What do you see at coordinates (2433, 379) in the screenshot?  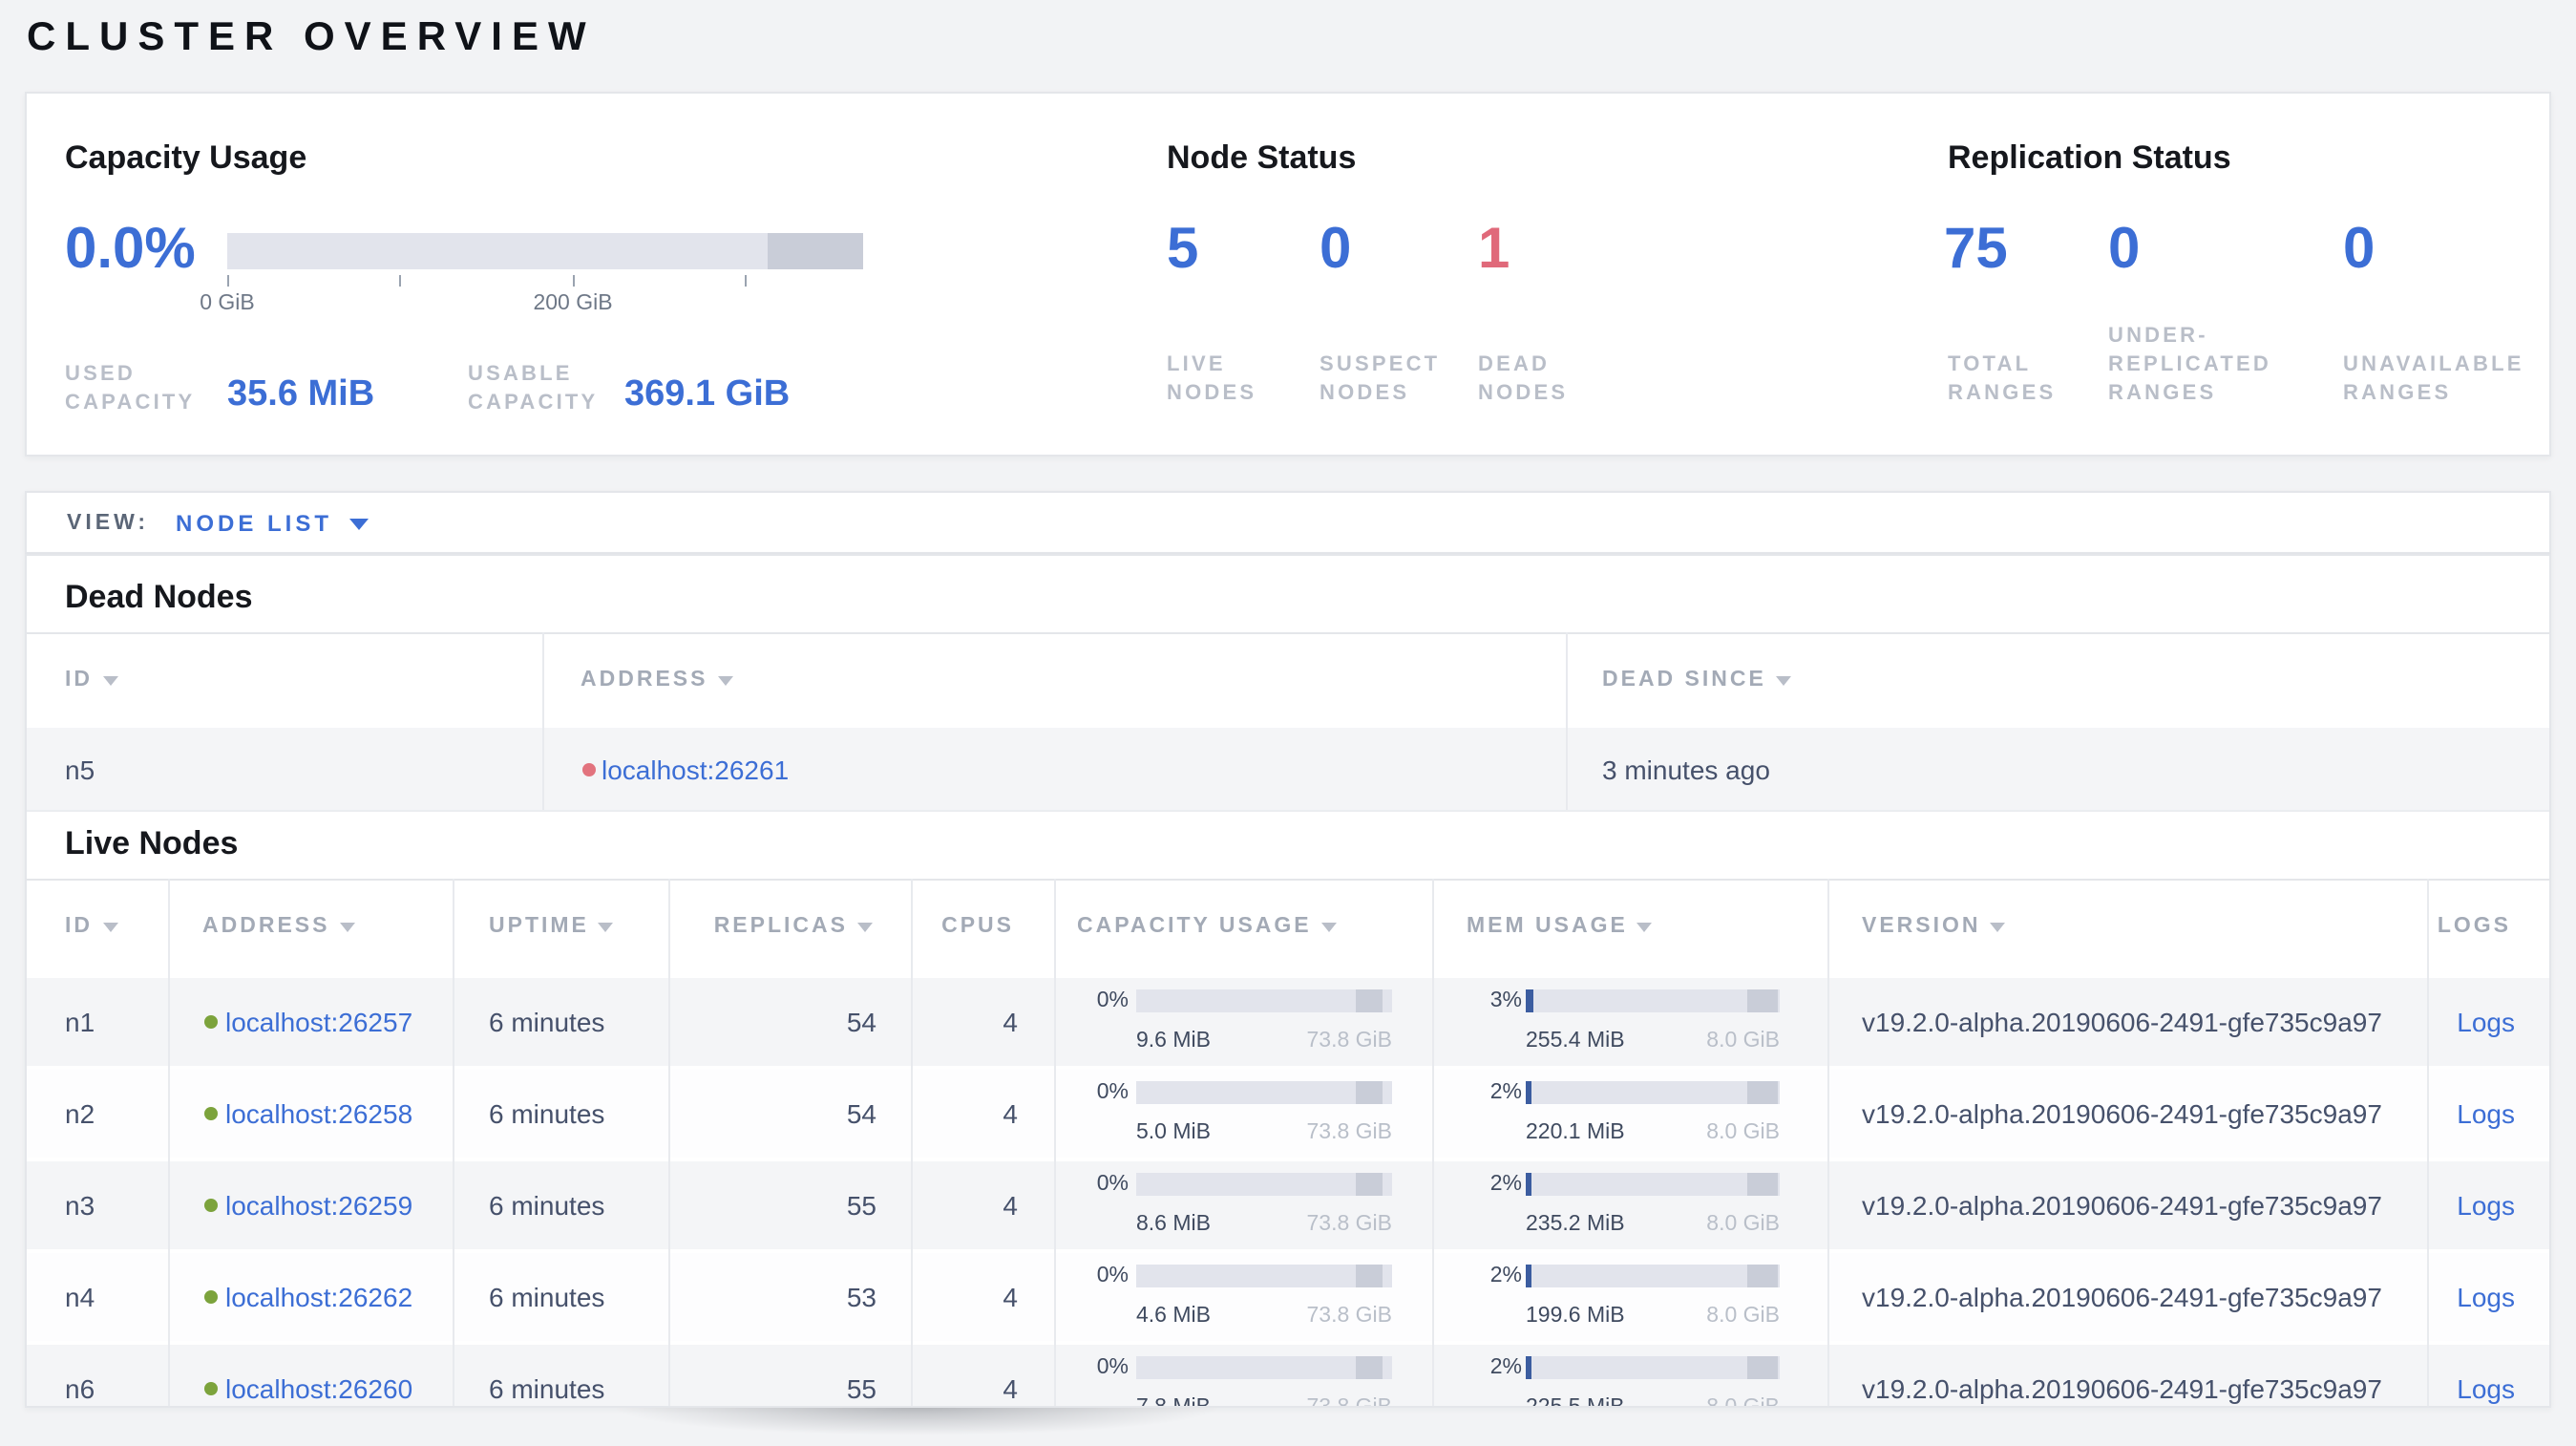 I see `unavailable-ranges-label: UNAVAILABLE RANGES` at bounding box center [2433, 379].